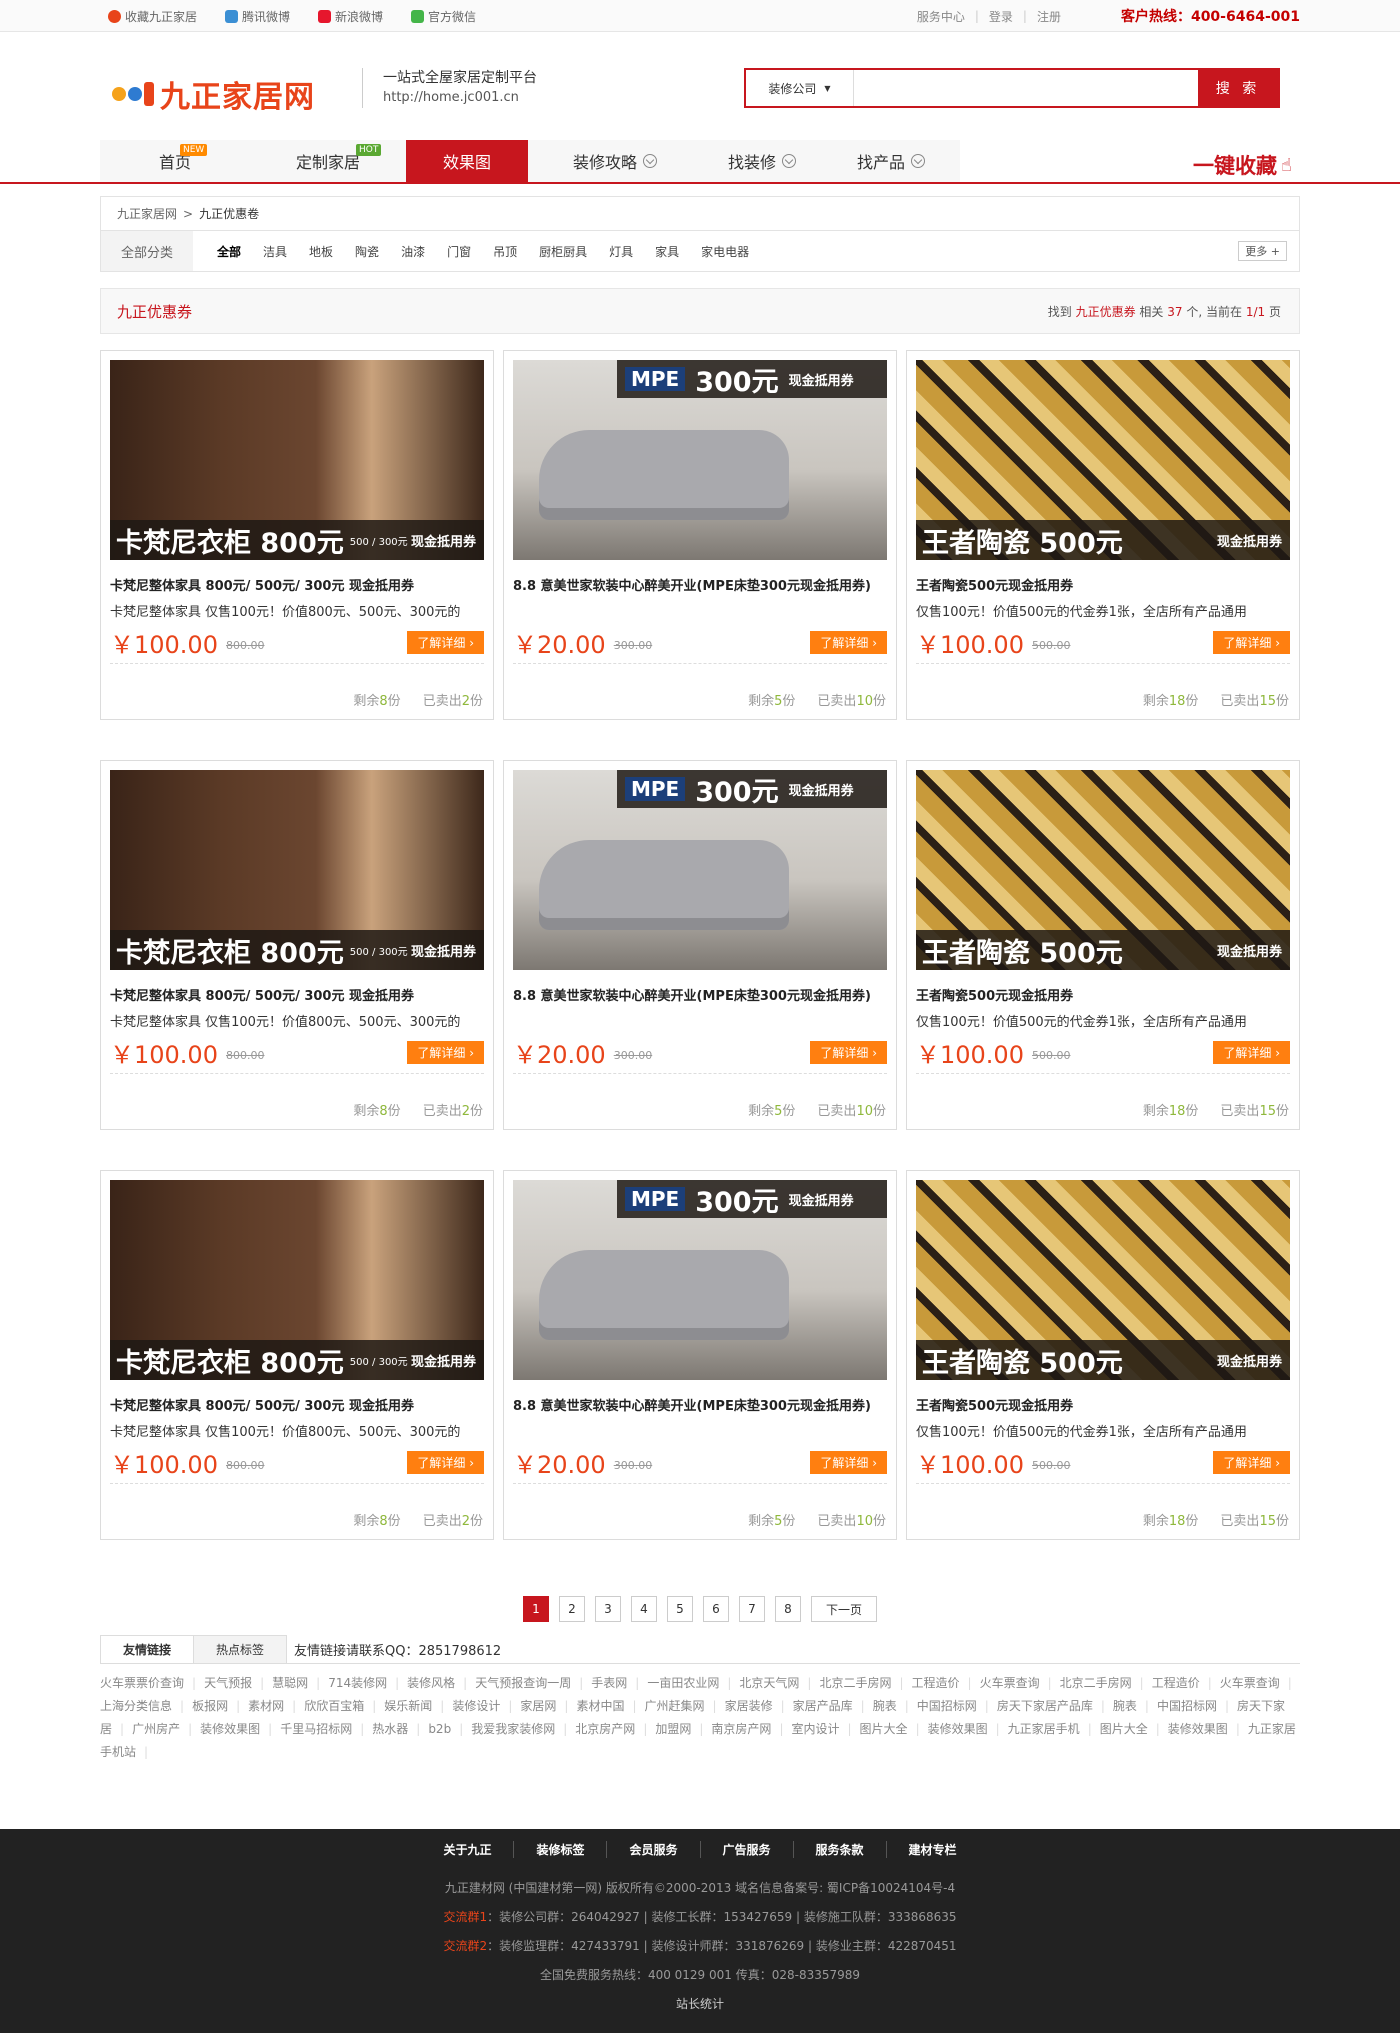 This screenshot has height=2033, width=1400. What do you see at coordinates (482, 1706) in the screenshot?
I see `friend-link: 装修设计` at bounding box center [482, 1706].